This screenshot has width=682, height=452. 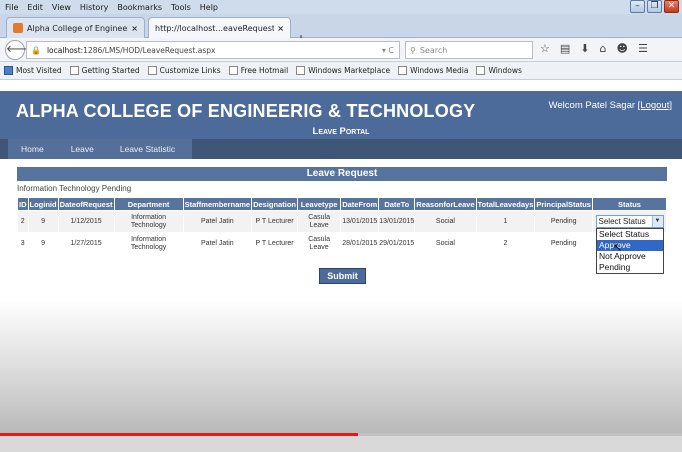 I want to click on bookmark-windows-marketplace: Windows Marketplace, so click(x=343, y=70).